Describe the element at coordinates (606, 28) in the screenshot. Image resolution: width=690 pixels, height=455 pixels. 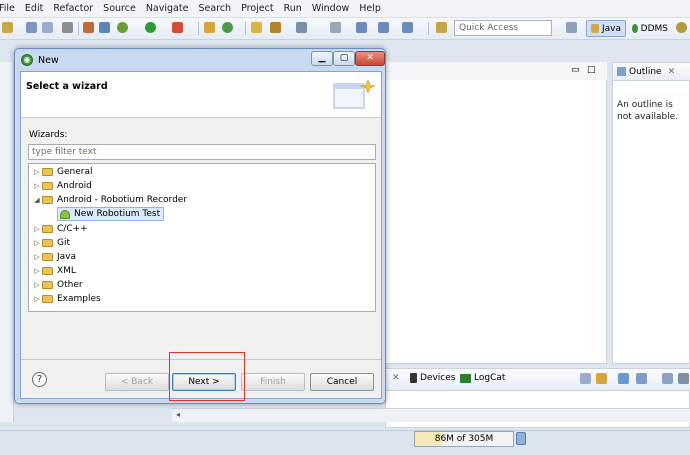
I see `perspective-java-button: Java` at that location.